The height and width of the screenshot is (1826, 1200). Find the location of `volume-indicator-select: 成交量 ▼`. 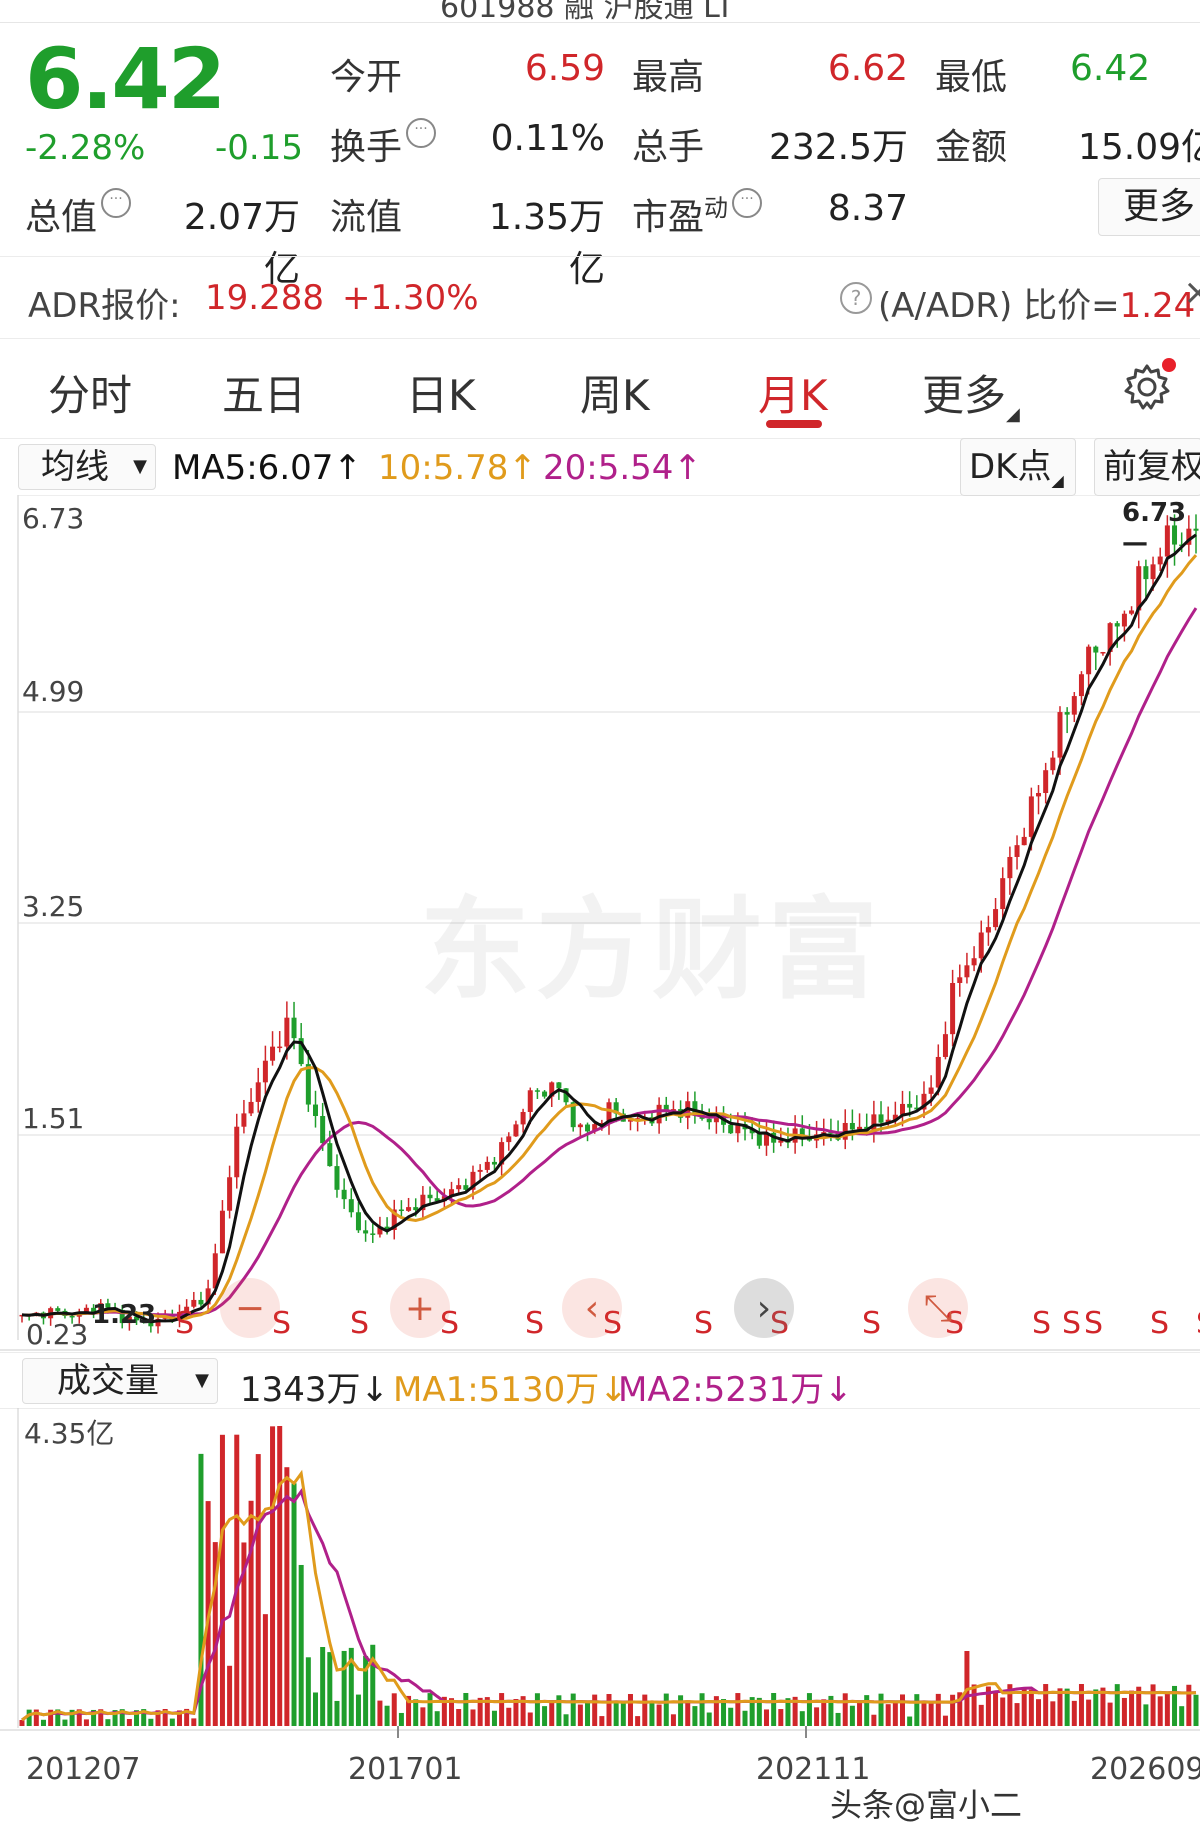

volume-indicator-select: 成交量 ▼ is located at coordinates (120, 1381).